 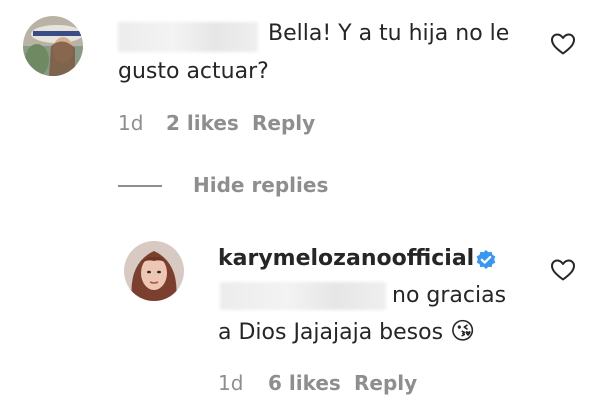 I want to click on like-reply-button, so click(x=563, y=272).